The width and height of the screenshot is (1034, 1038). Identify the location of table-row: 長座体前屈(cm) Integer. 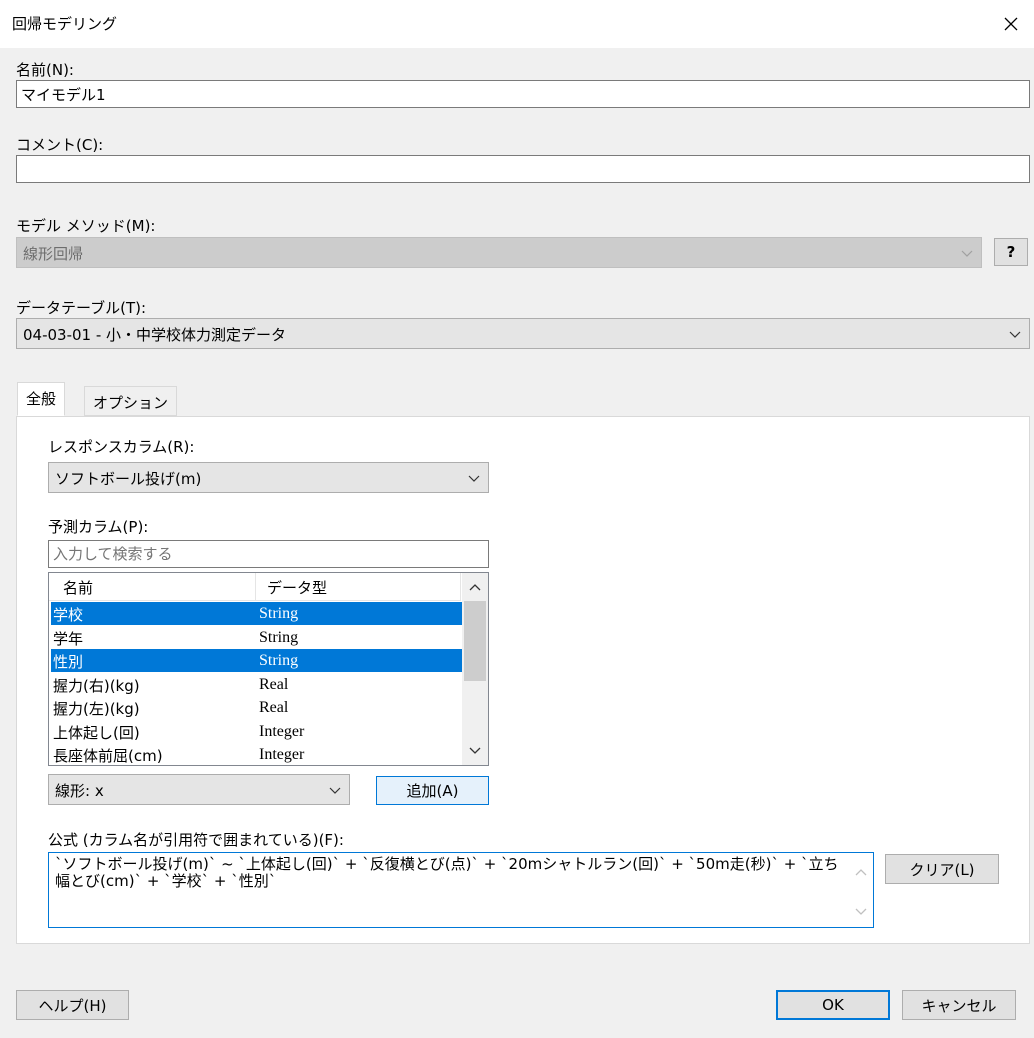
(257, 754).